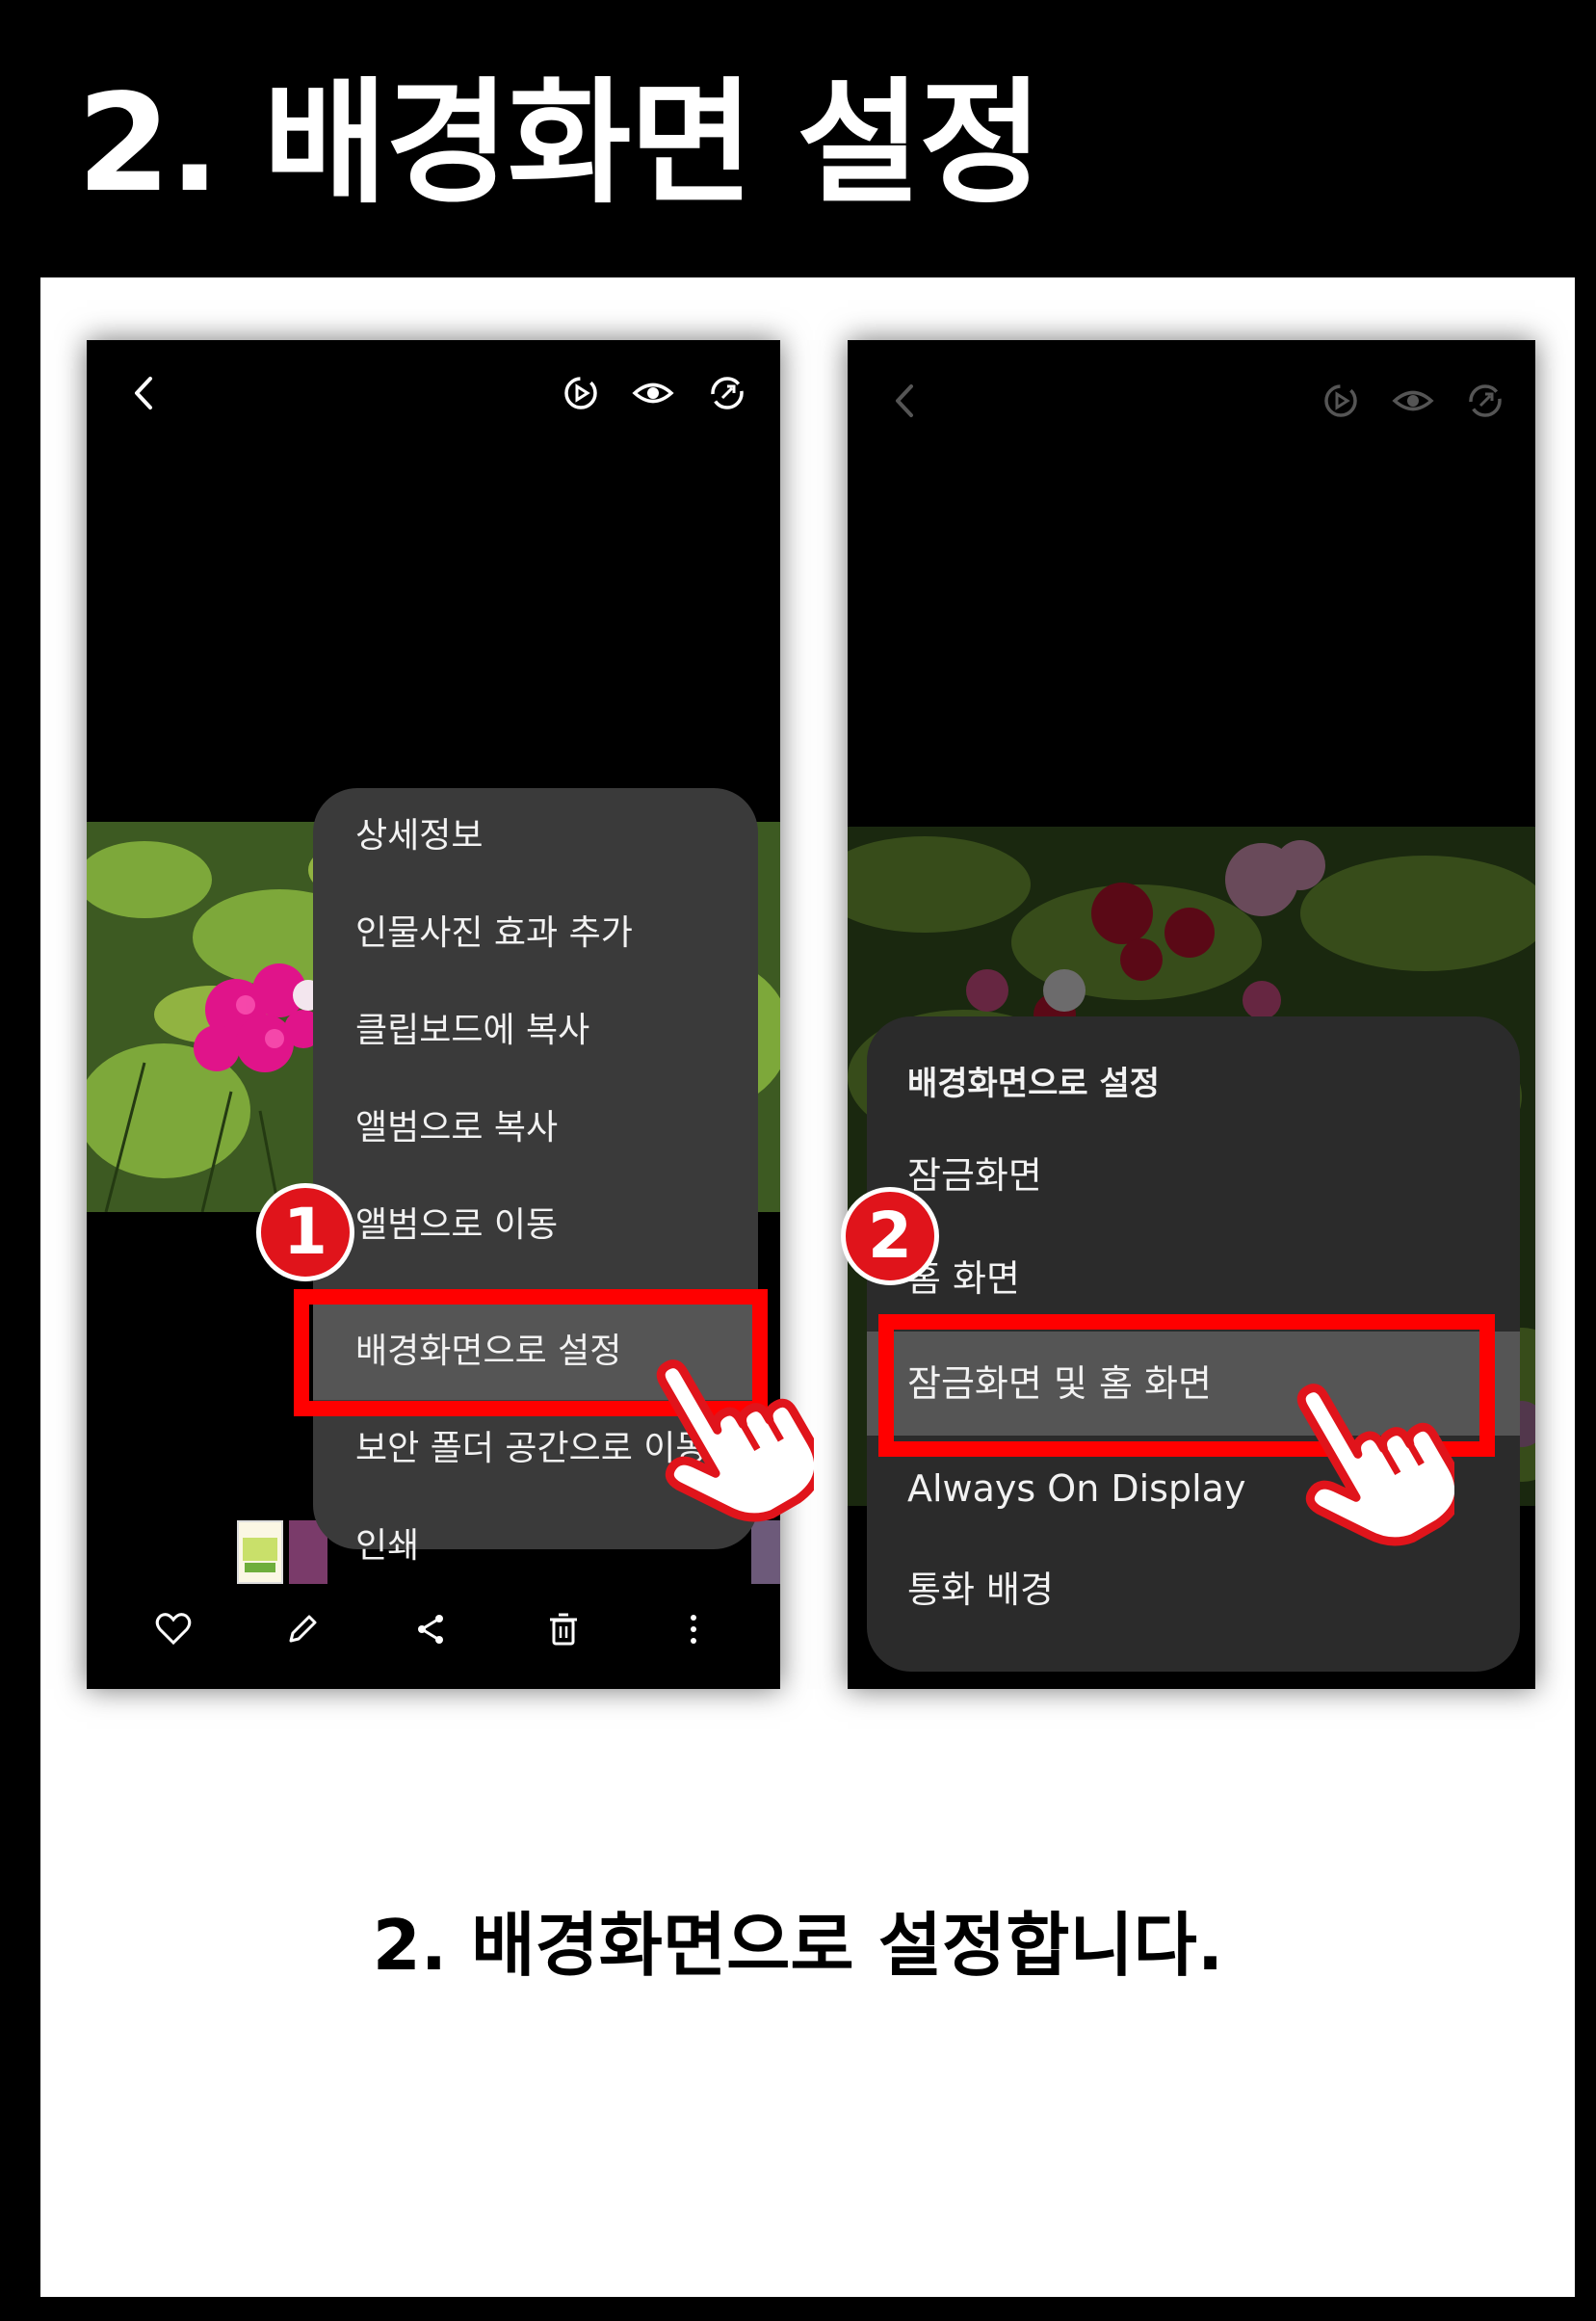 Image resolution: width=1596 pixels, height=2321 pixels. Describe the element at coordinates (302, 1629) in the screenshot. I see `edit-pencil-icon` at that location.